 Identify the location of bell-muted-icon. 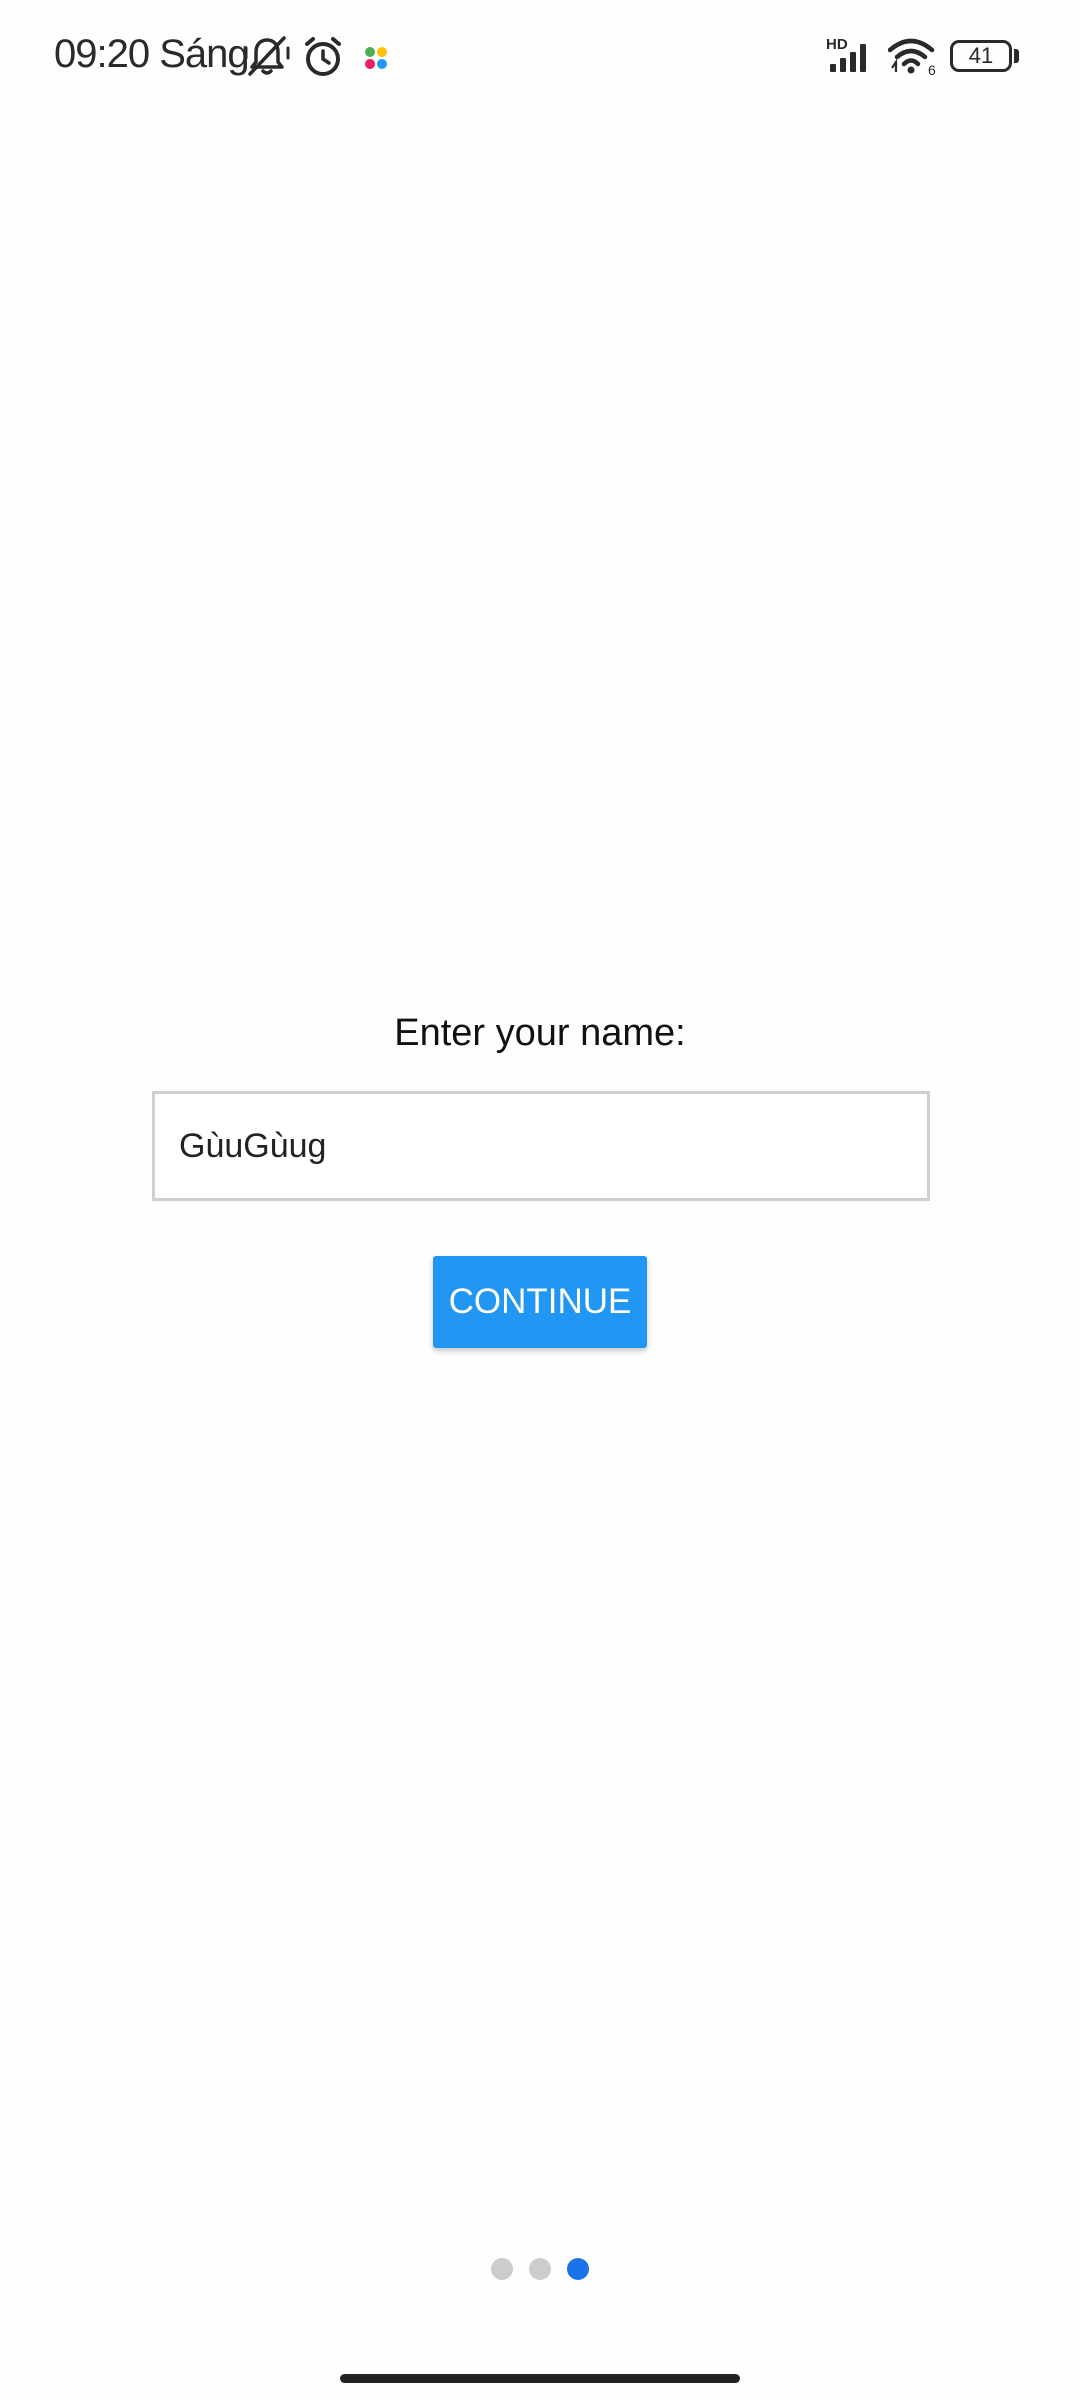
(267, 56).